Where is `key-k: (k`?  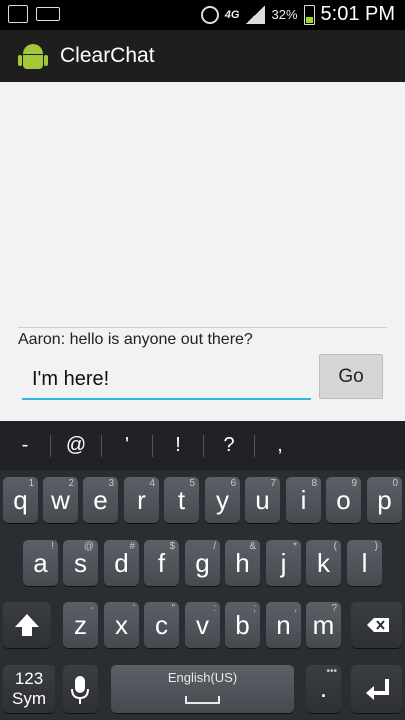
key-k: (k is located at coordinates (323, 563).